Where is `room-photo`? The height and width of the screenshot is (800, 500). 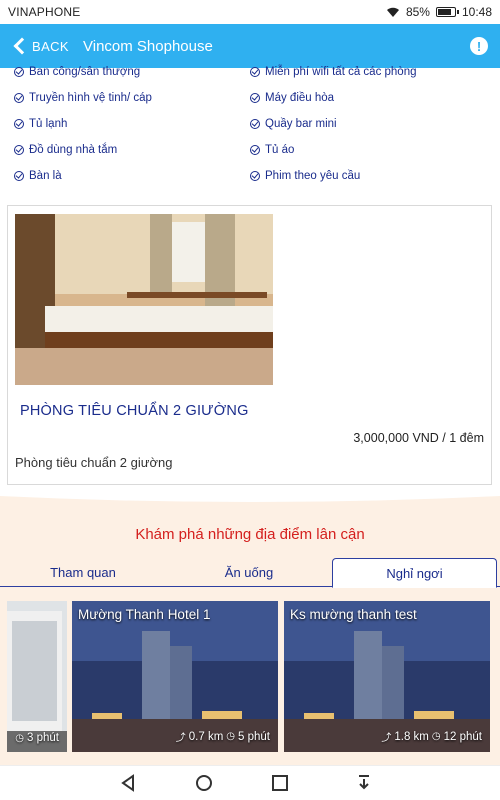 room-photo is located at coordinates (144, 299).